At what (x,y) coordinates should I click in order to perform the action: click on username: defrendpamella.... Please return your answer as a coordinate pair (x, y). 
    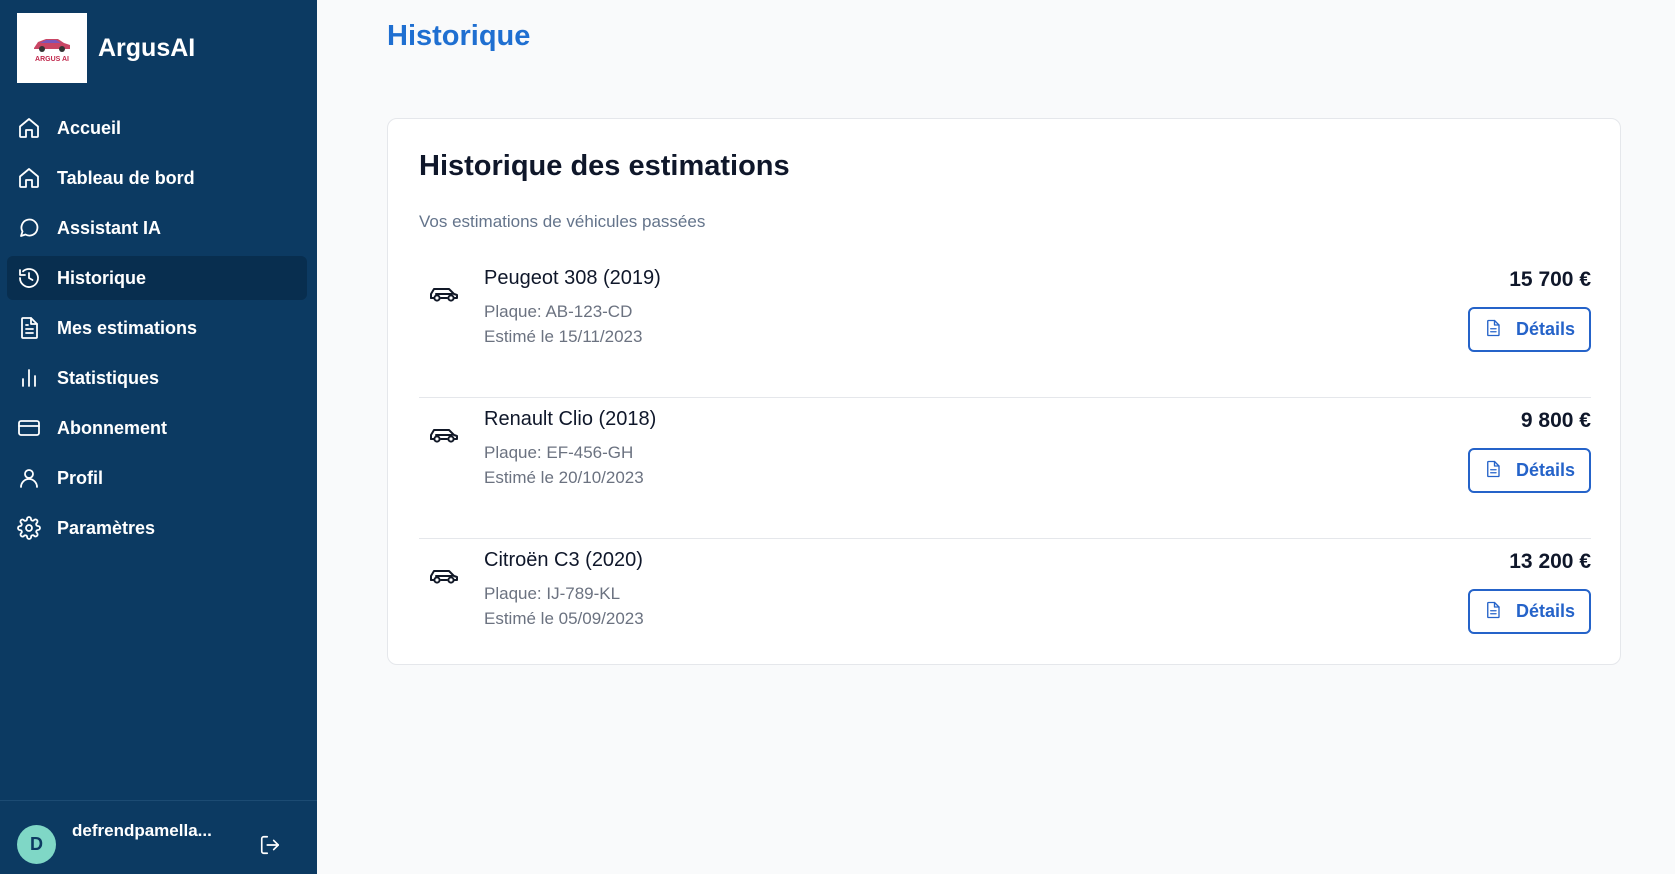
    Looking at the image, I should click on (142, 830).